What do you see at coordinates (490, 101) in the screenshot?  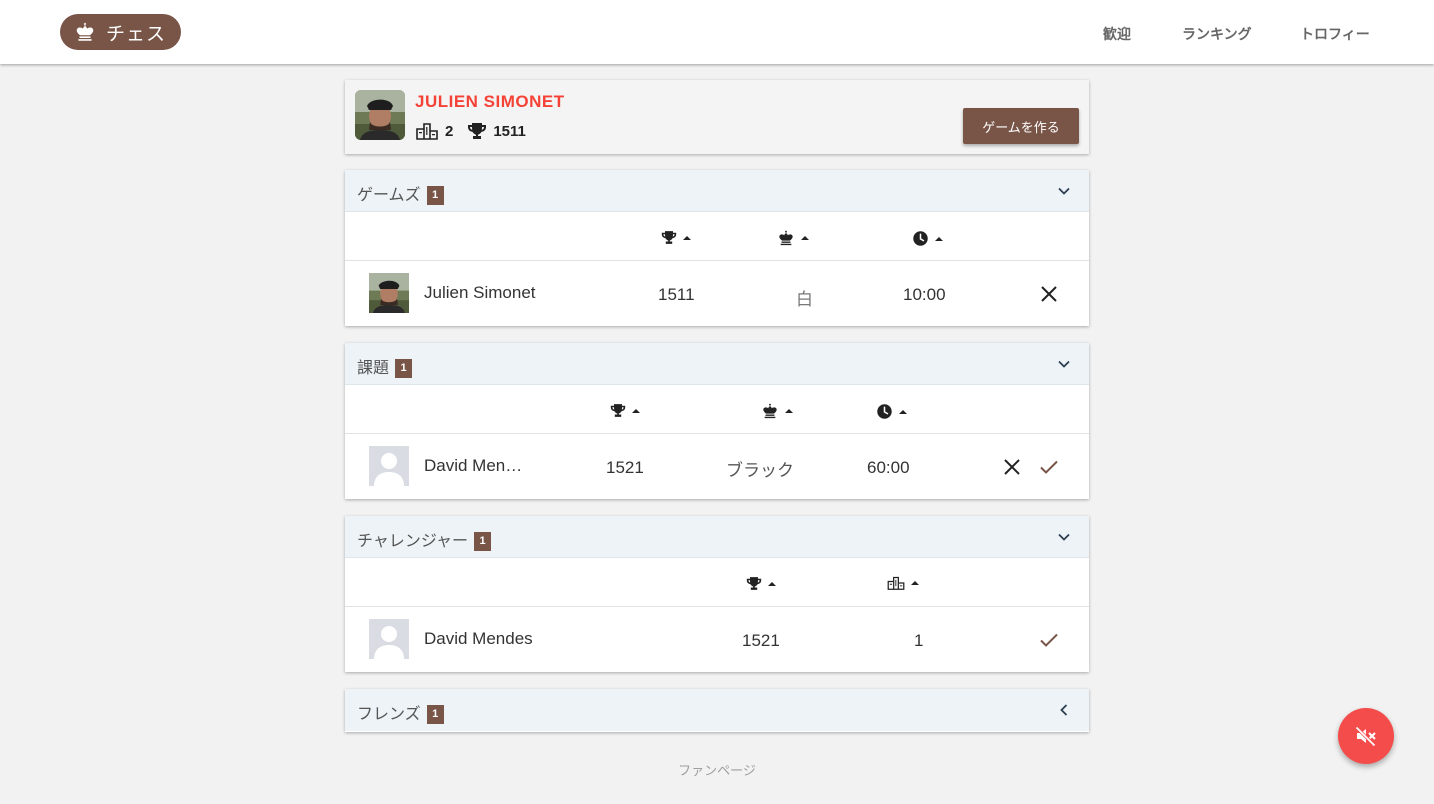 I see `profile-name: JULIEN SIMONET` at bounding box center [490, 101].